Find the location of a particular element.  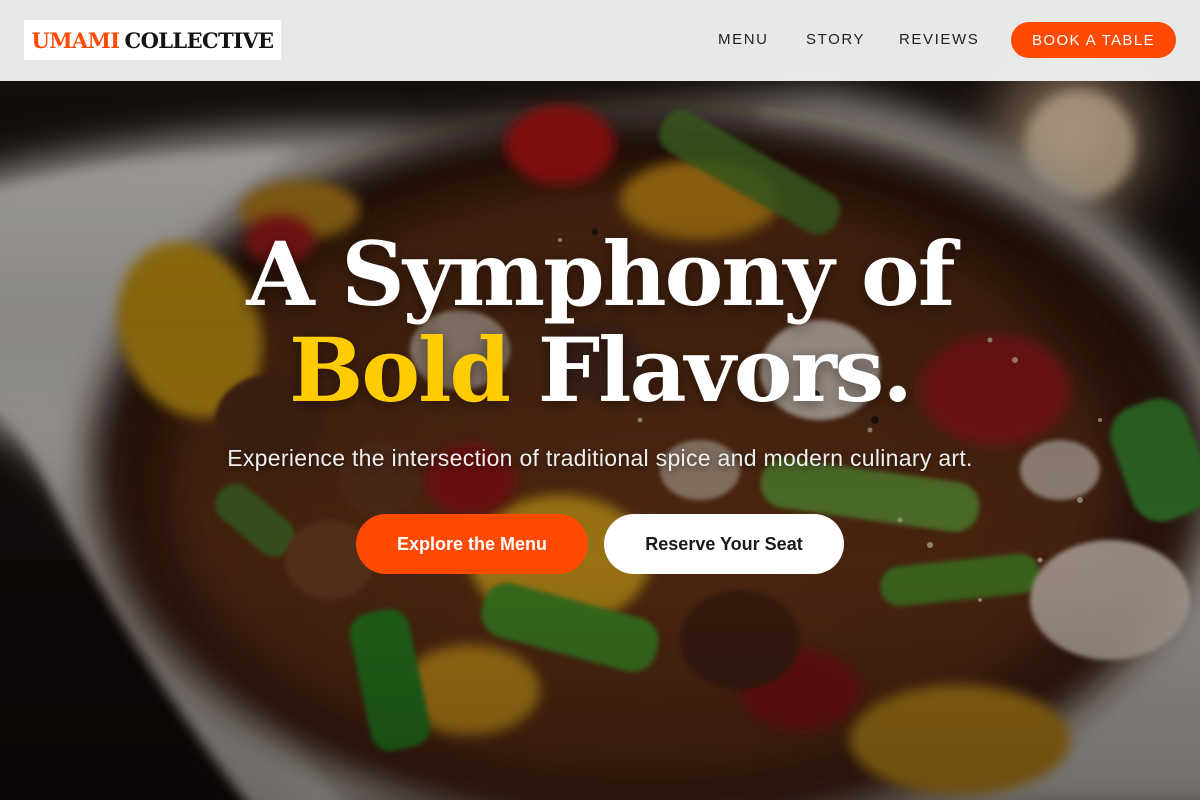

logo-accent-text: UMAMI is located at coordinates (76, 40).